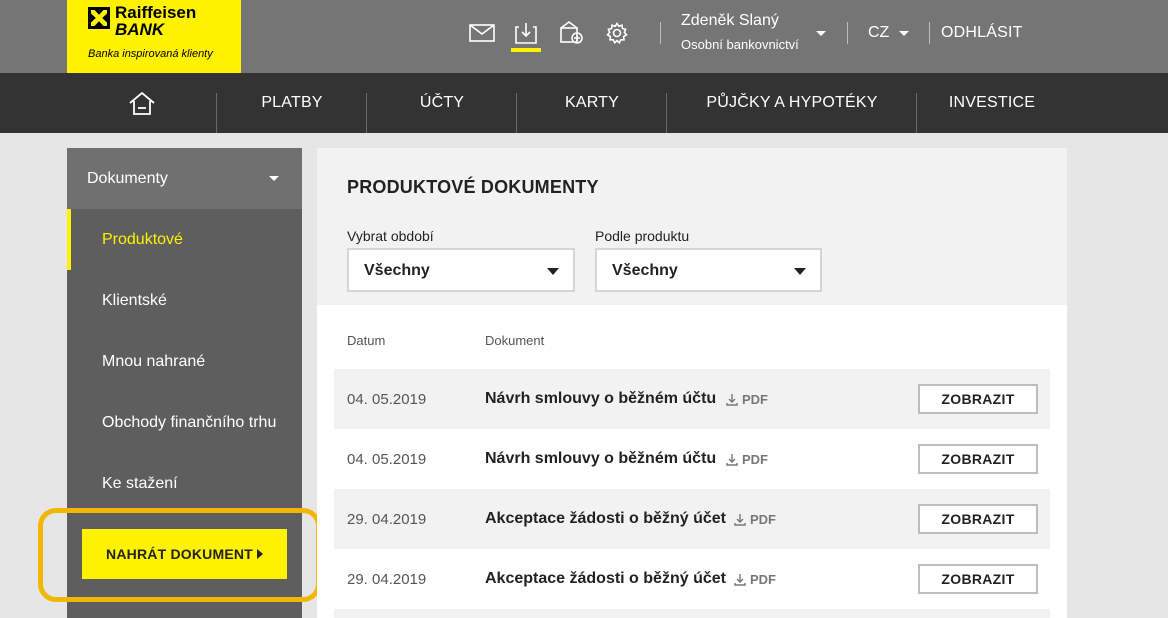 This screenshot has height=618, width=1168. Describe the element at coordinates (150, 54) in the screenshot. I see `logo-tagline: Banka inspirovaná klienty` at that location.